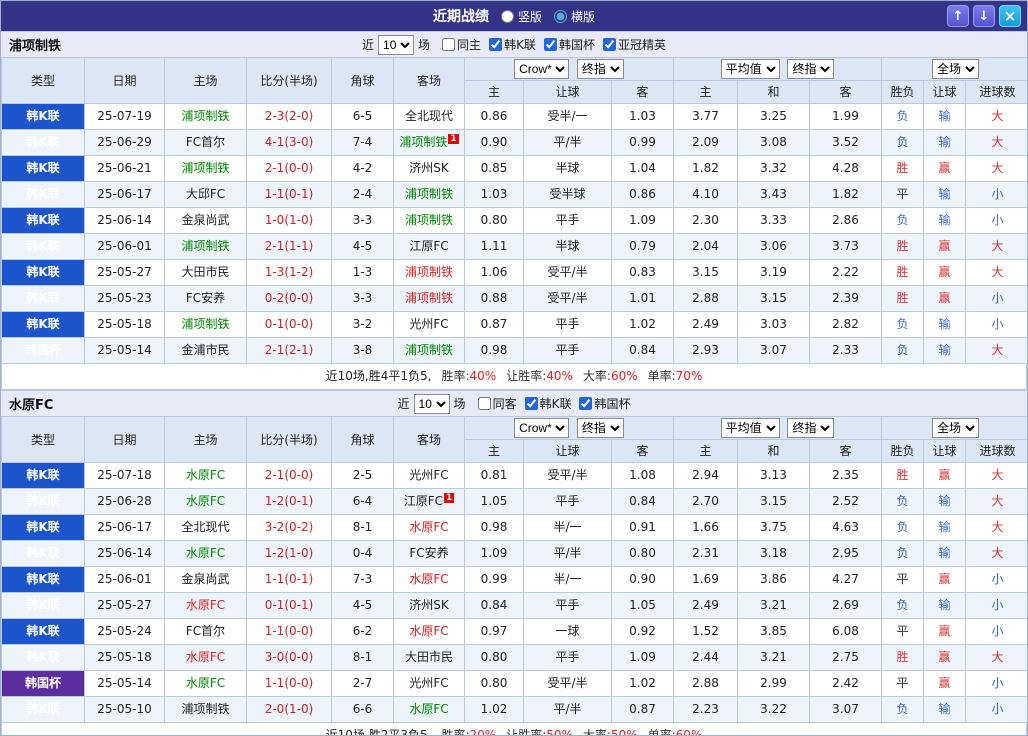  I want to click on away-team-cell: 江原FC 1, so click(429, 501).